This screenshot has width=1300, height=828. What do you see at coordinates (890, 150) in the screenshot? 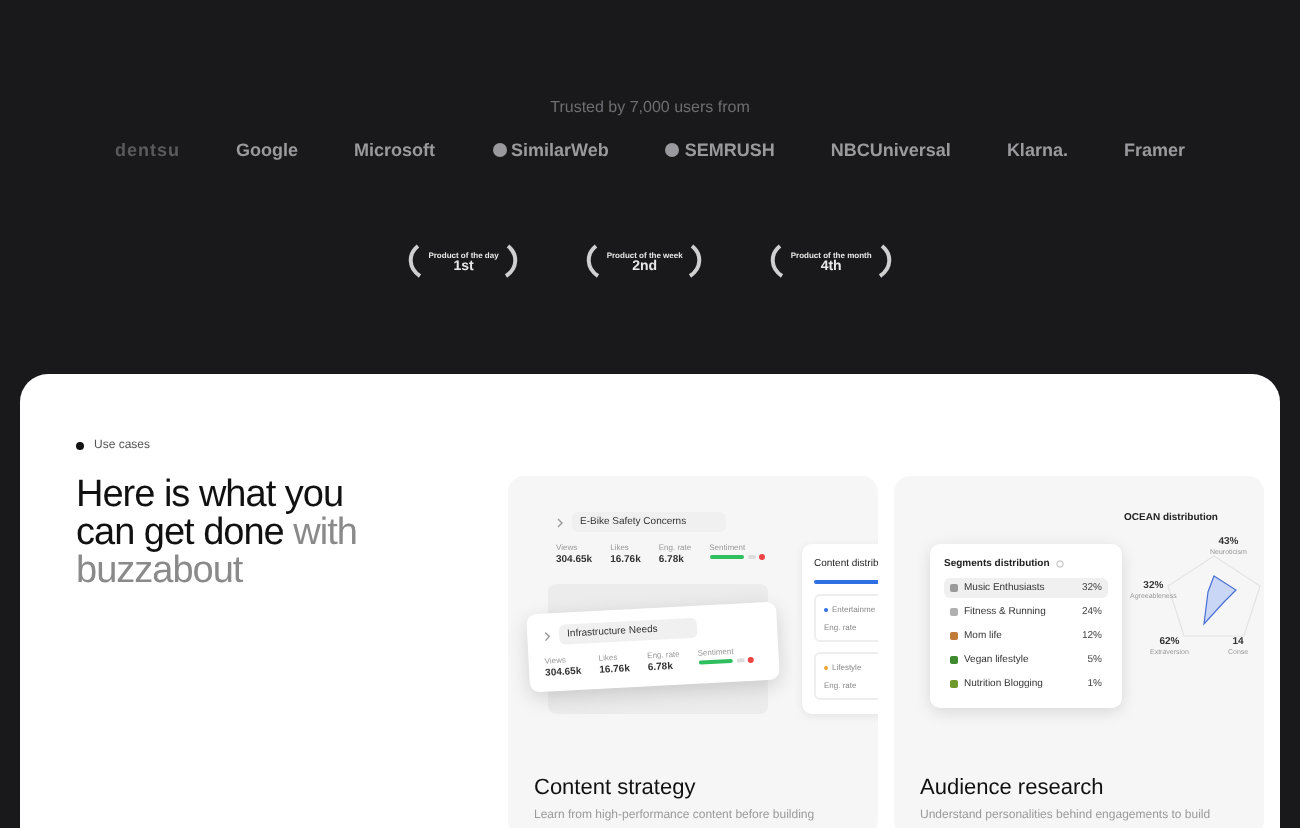
I see `company-logo: NBCUniversal` at bounding box center [890, 150].